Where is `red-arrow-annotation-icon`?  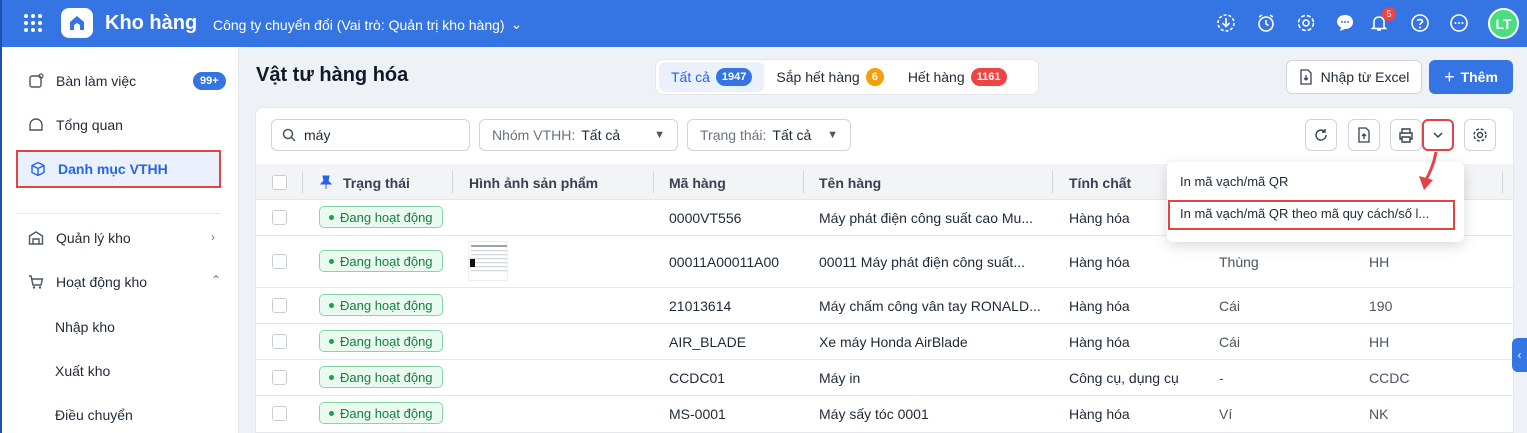
red-arrow-annotation-icon is located at coordinates (1428, 170).